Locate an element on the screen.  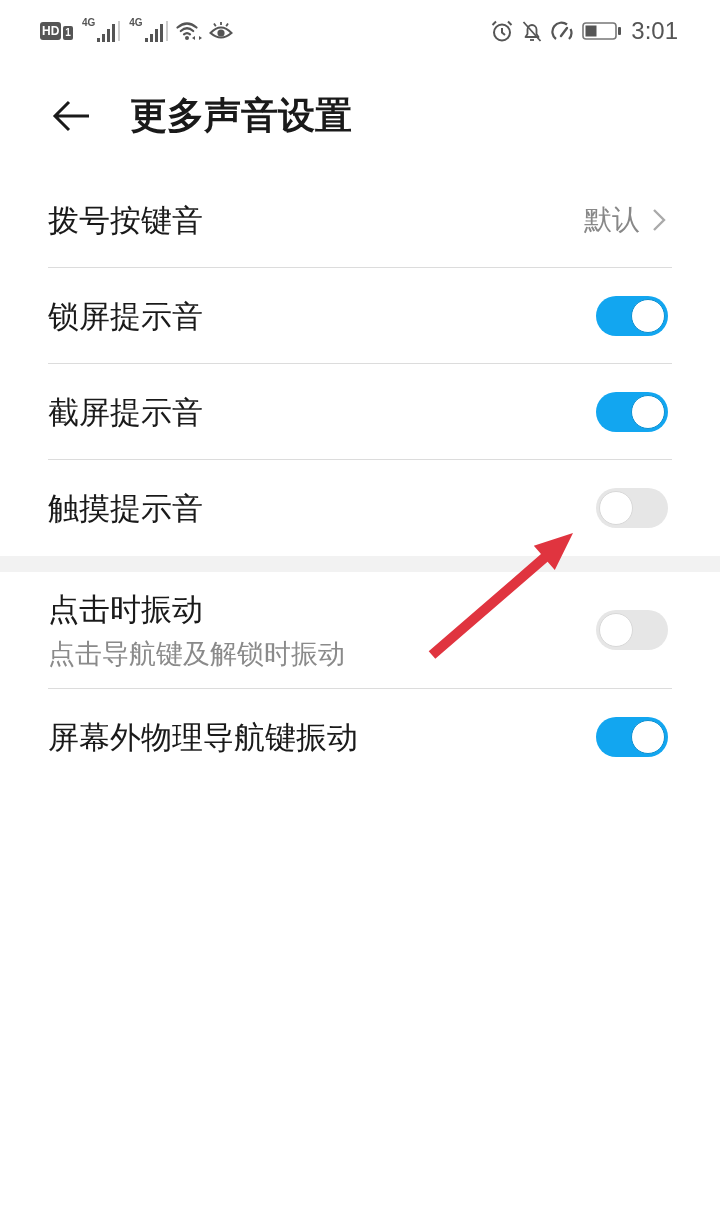
sim-indicator: 1 is located at coordinates (68, 33).